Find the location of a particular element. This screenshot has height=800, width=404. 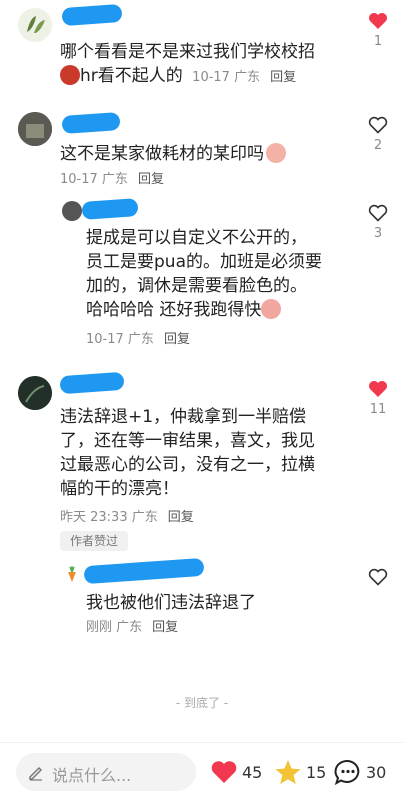

reply-text: 我也被他们违法辞退了 is located at coordinates (171, 603).